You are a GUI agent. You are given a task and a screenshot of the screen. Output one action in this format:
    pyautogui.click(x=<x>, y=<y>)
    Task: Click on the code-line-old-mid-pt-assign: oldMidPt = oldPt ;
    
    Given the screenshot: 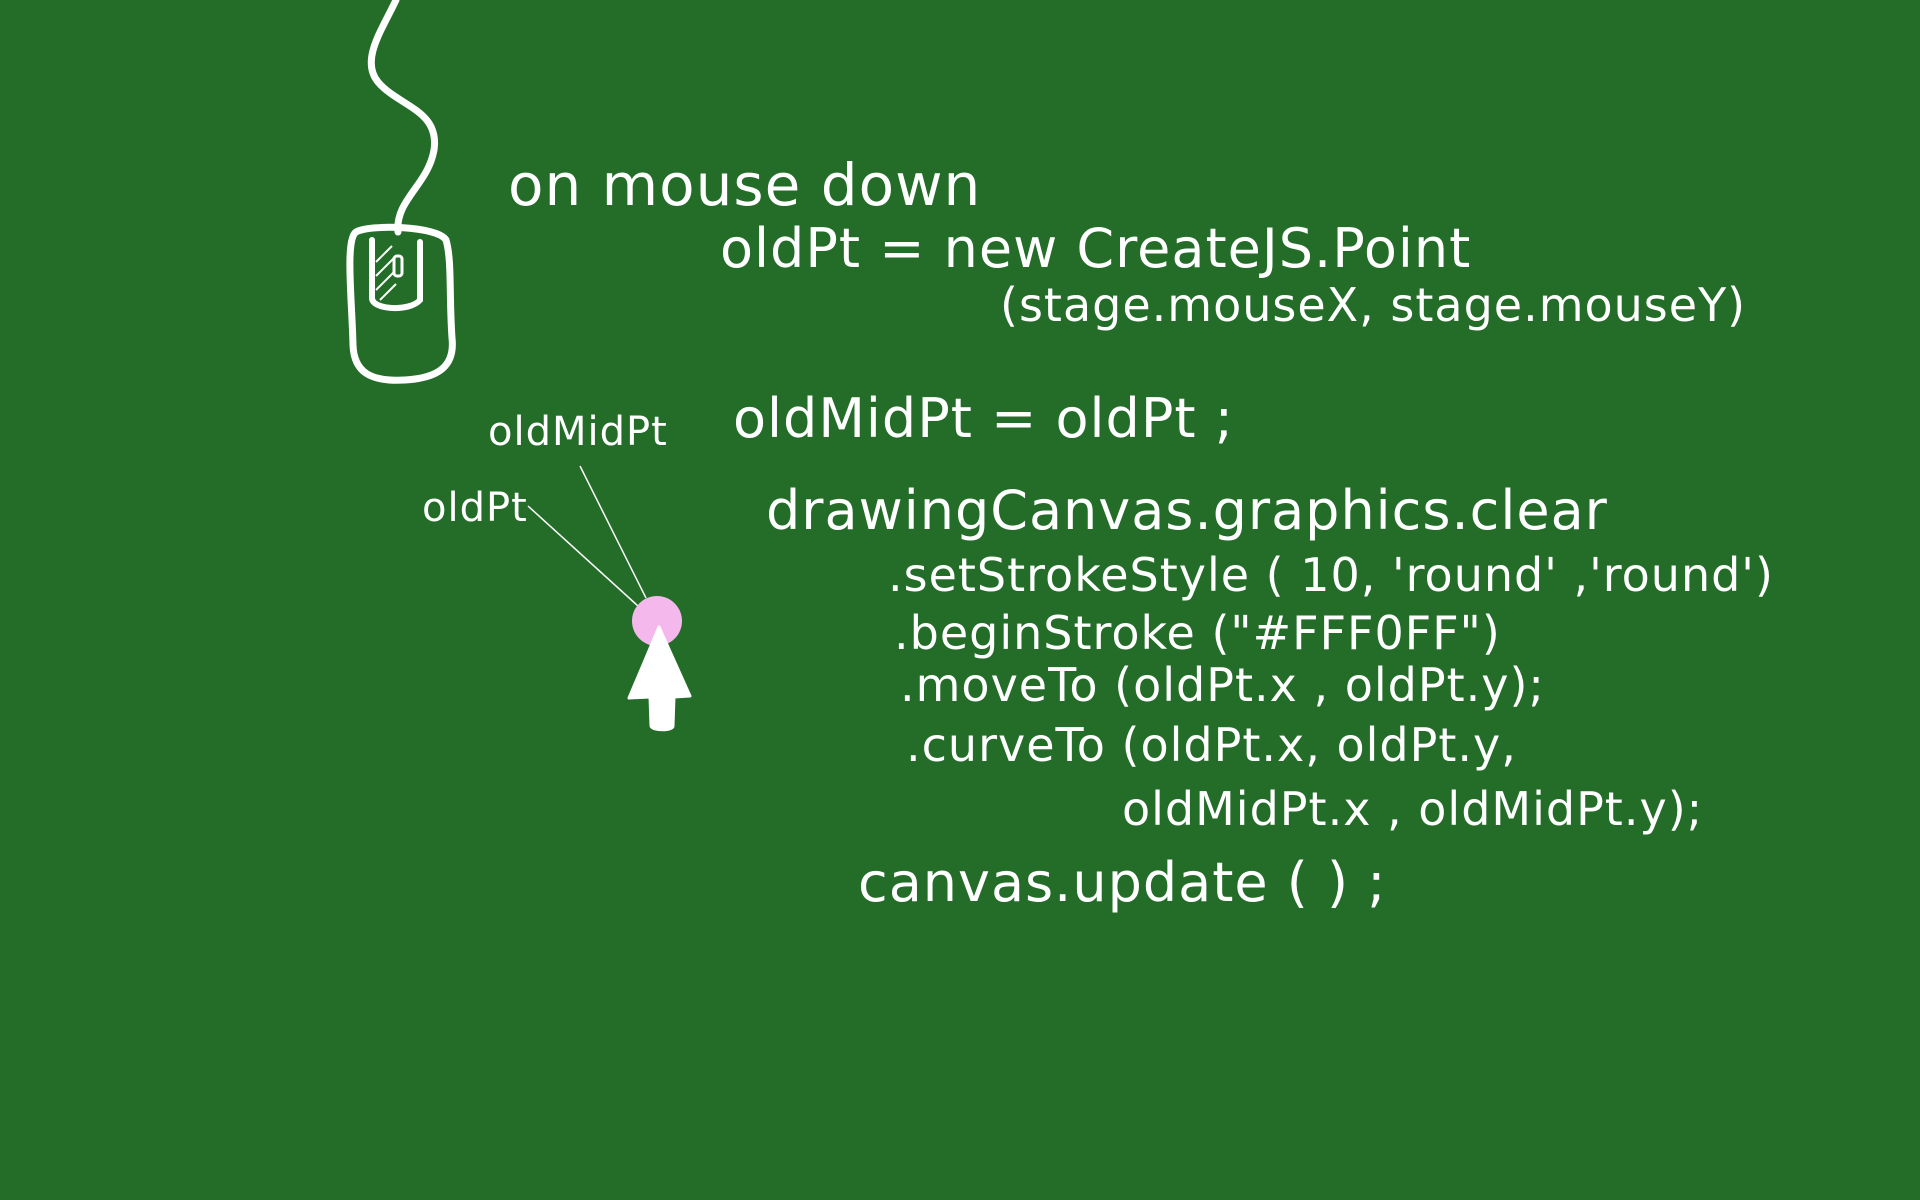 What is the action you would take?
    pyautogui.click(x=983, y=418)
    